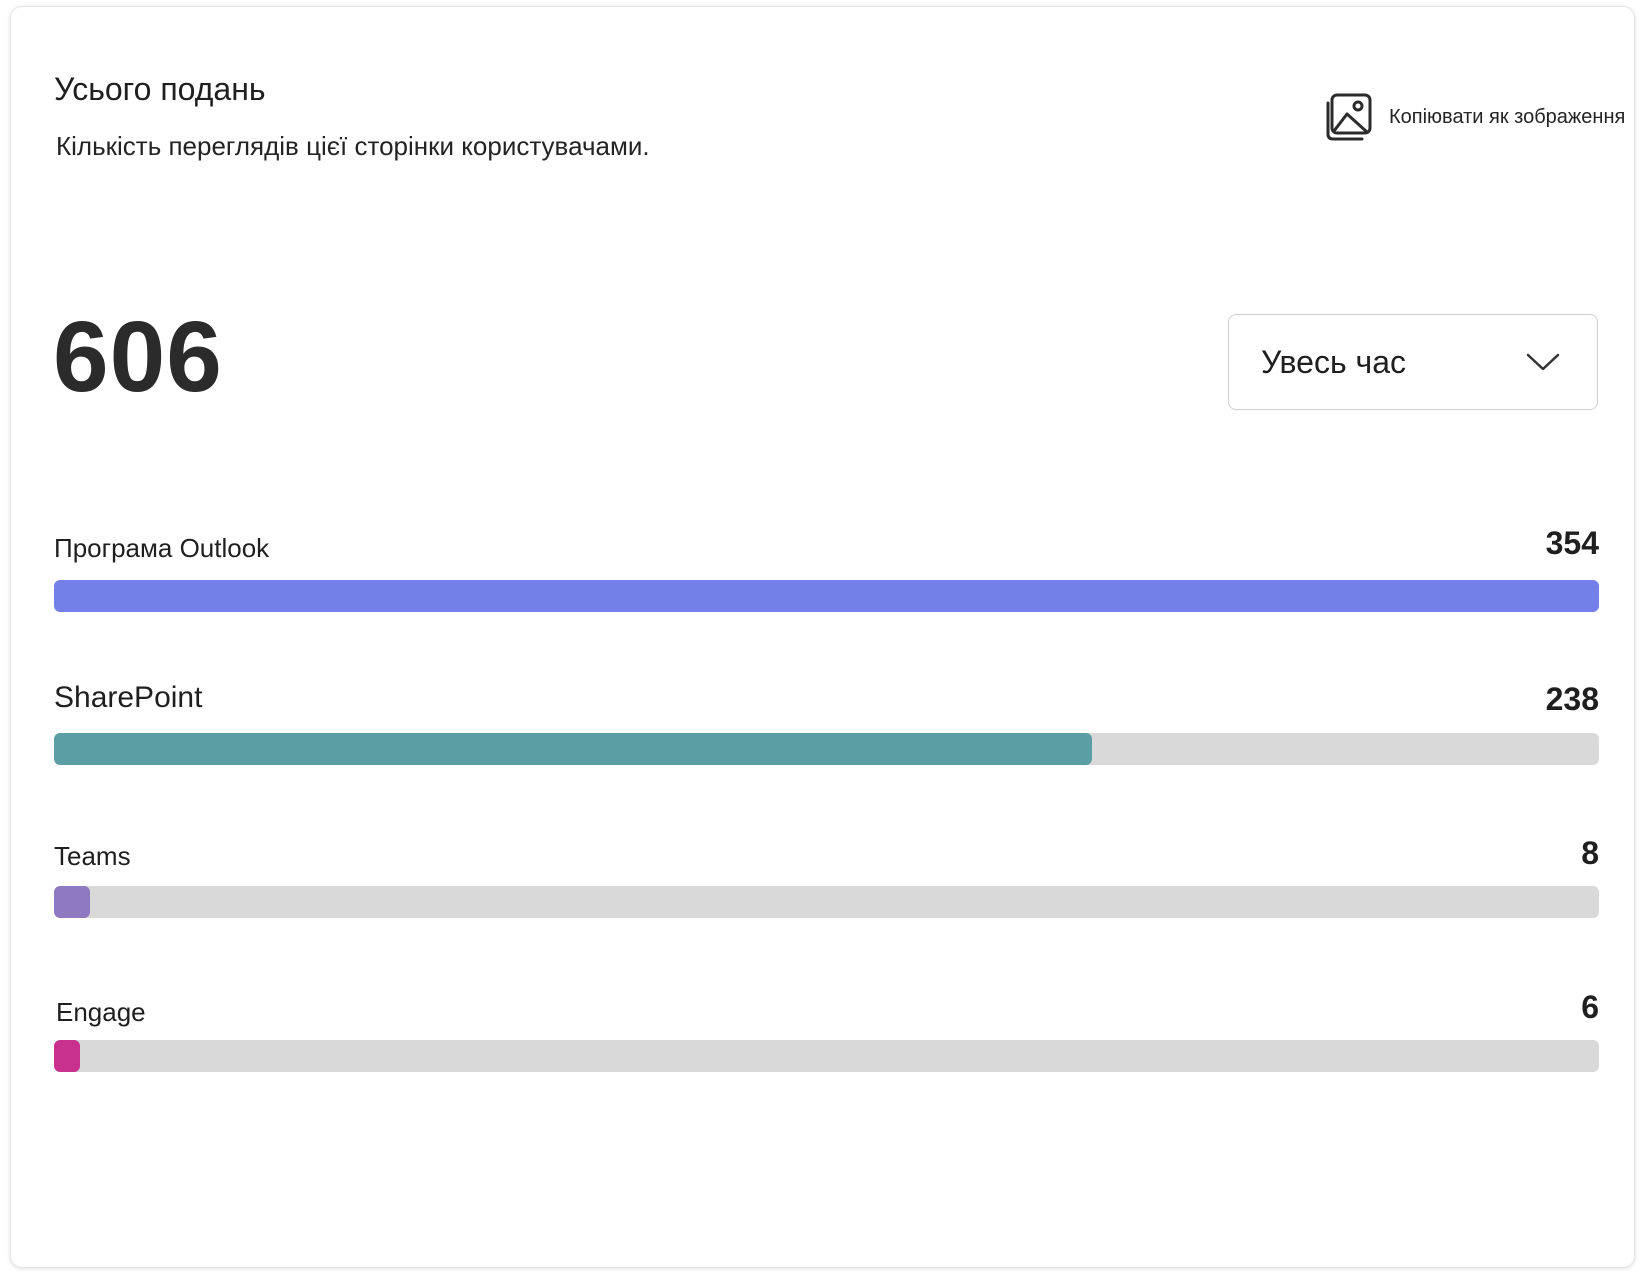 This screenshot has height=1272, width=1647. What do you see at coordinates (1590, 1007) in the screenshot?
I see `breakdown-count: 6` at bounding box center [1590, 1007].